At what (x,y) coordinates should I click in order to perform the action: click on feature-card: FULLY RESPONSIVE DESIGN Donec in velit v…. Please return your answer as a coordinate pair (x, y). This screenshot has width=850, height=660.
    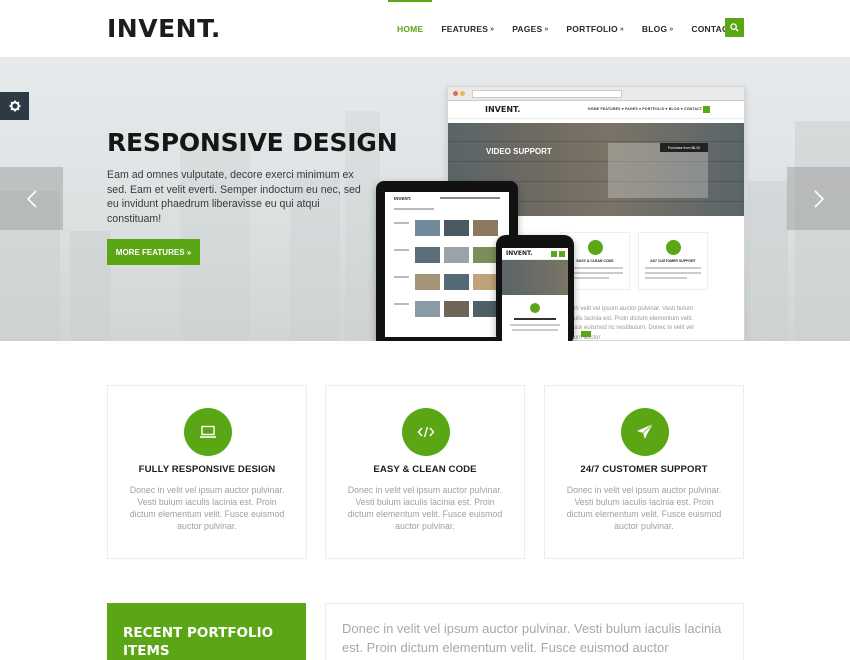
    Looking at the image, I should click on (207, 472).